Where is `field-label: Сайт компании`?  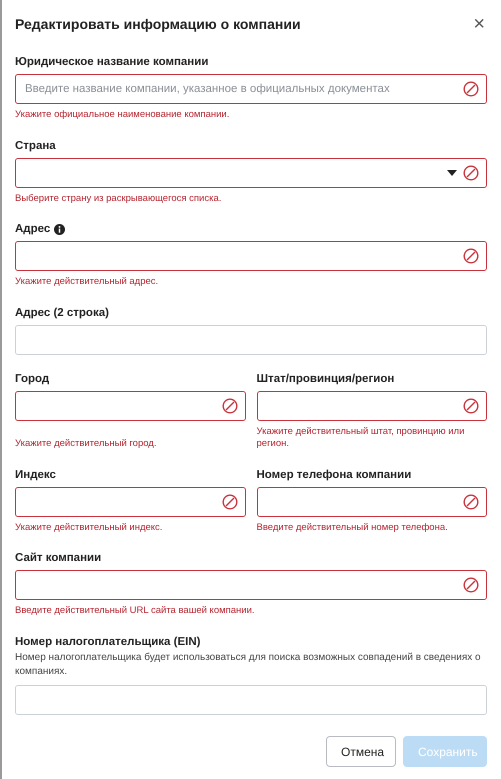 field-label: Сайт компании is located at coordinates (58, 558).